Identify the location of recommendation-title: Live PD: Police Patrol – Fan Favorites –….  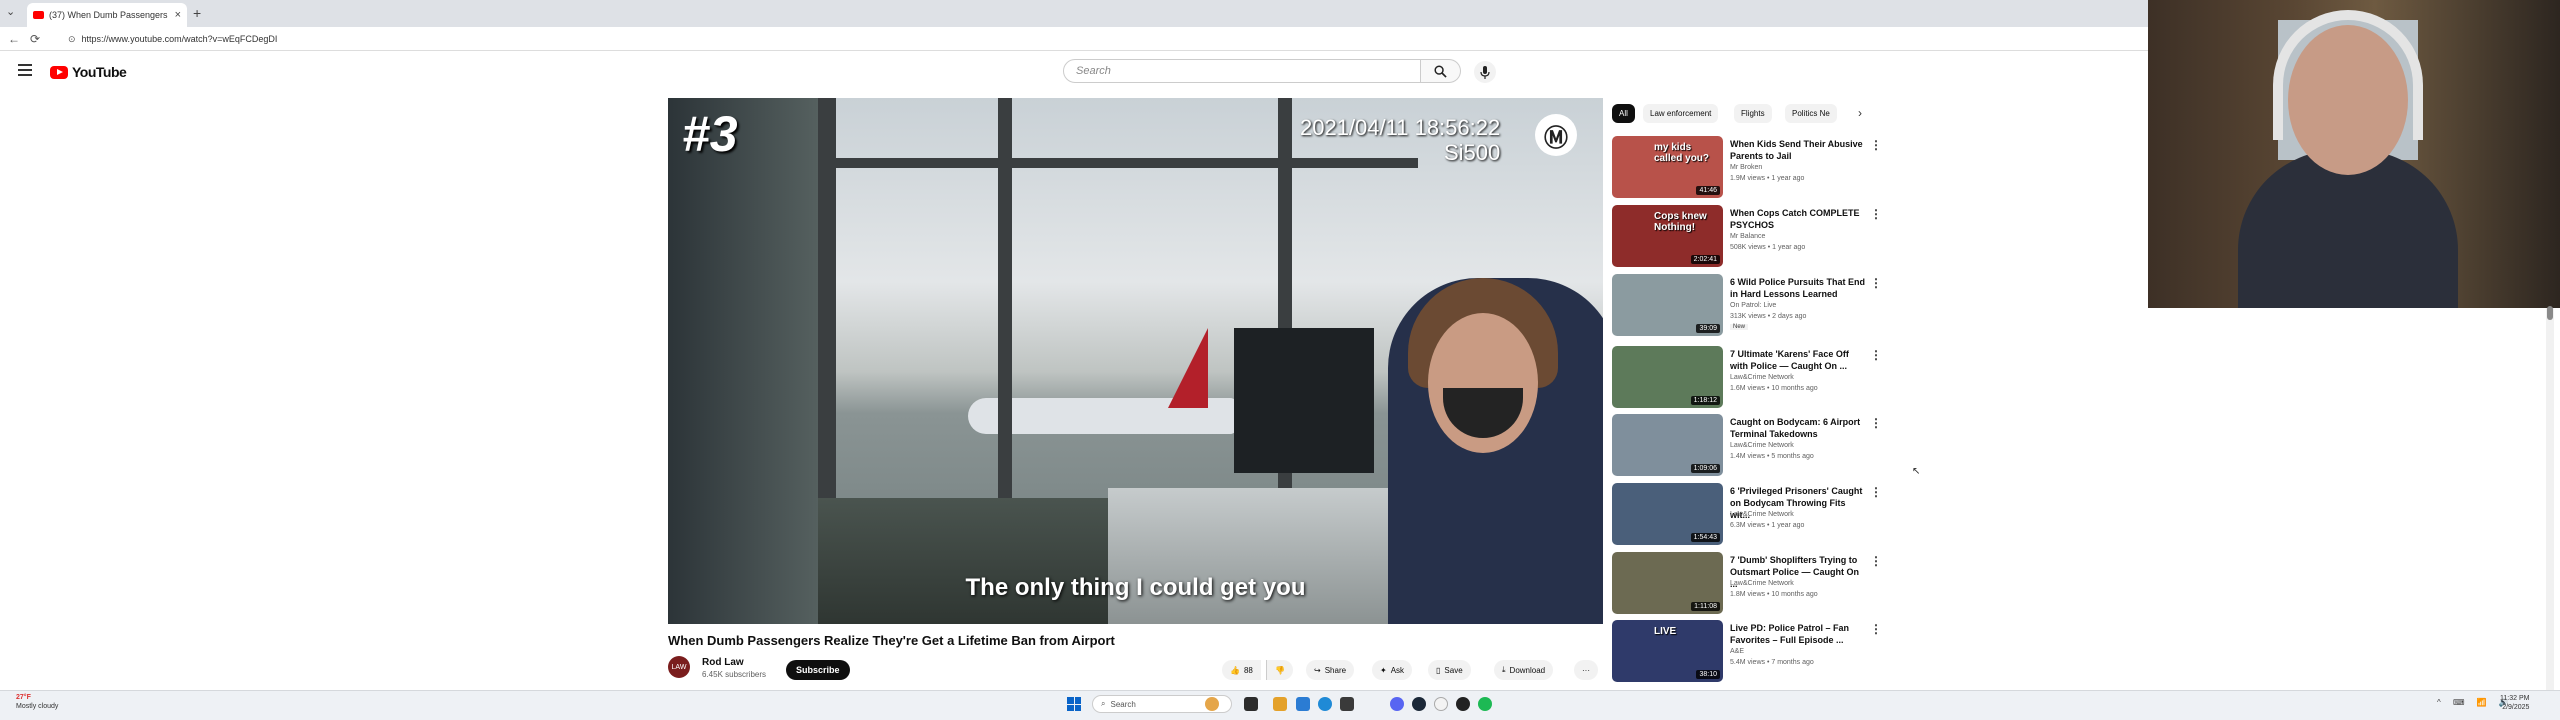
(1797, 634).